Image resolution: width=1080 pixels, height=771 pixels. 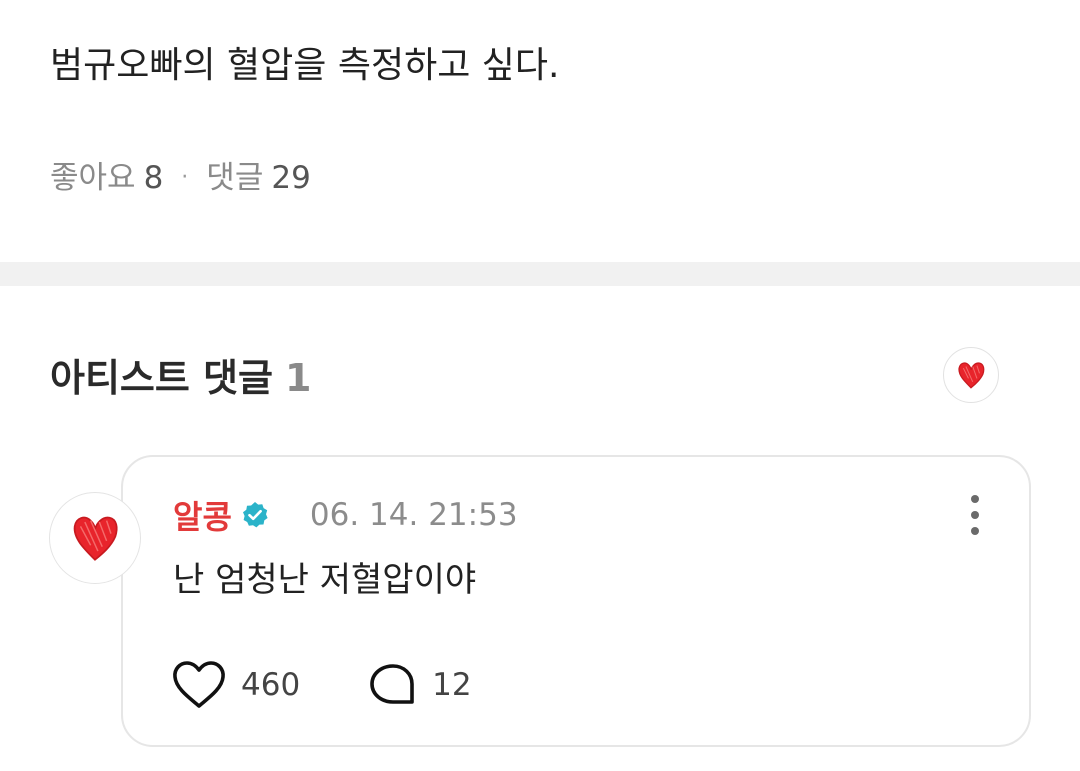 I want to click on more-vertical-icon, so click(x=975, y=515).